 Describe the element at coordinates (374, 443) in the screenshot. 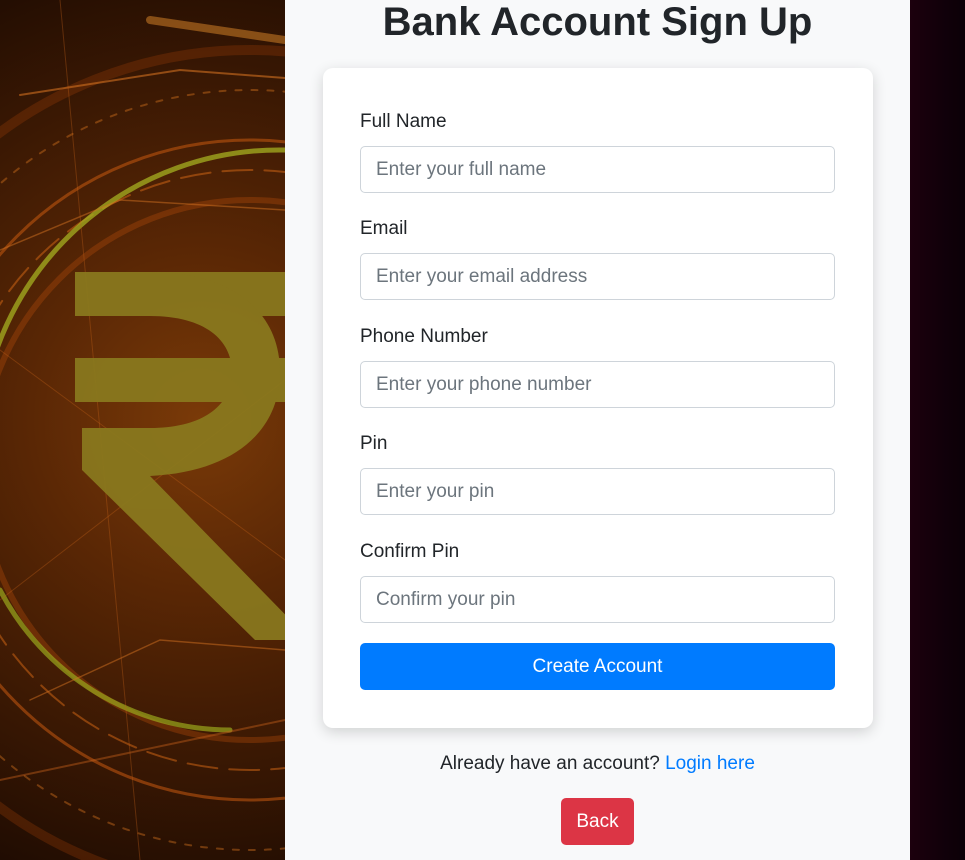

I see `pin-label: Pin` at that location.